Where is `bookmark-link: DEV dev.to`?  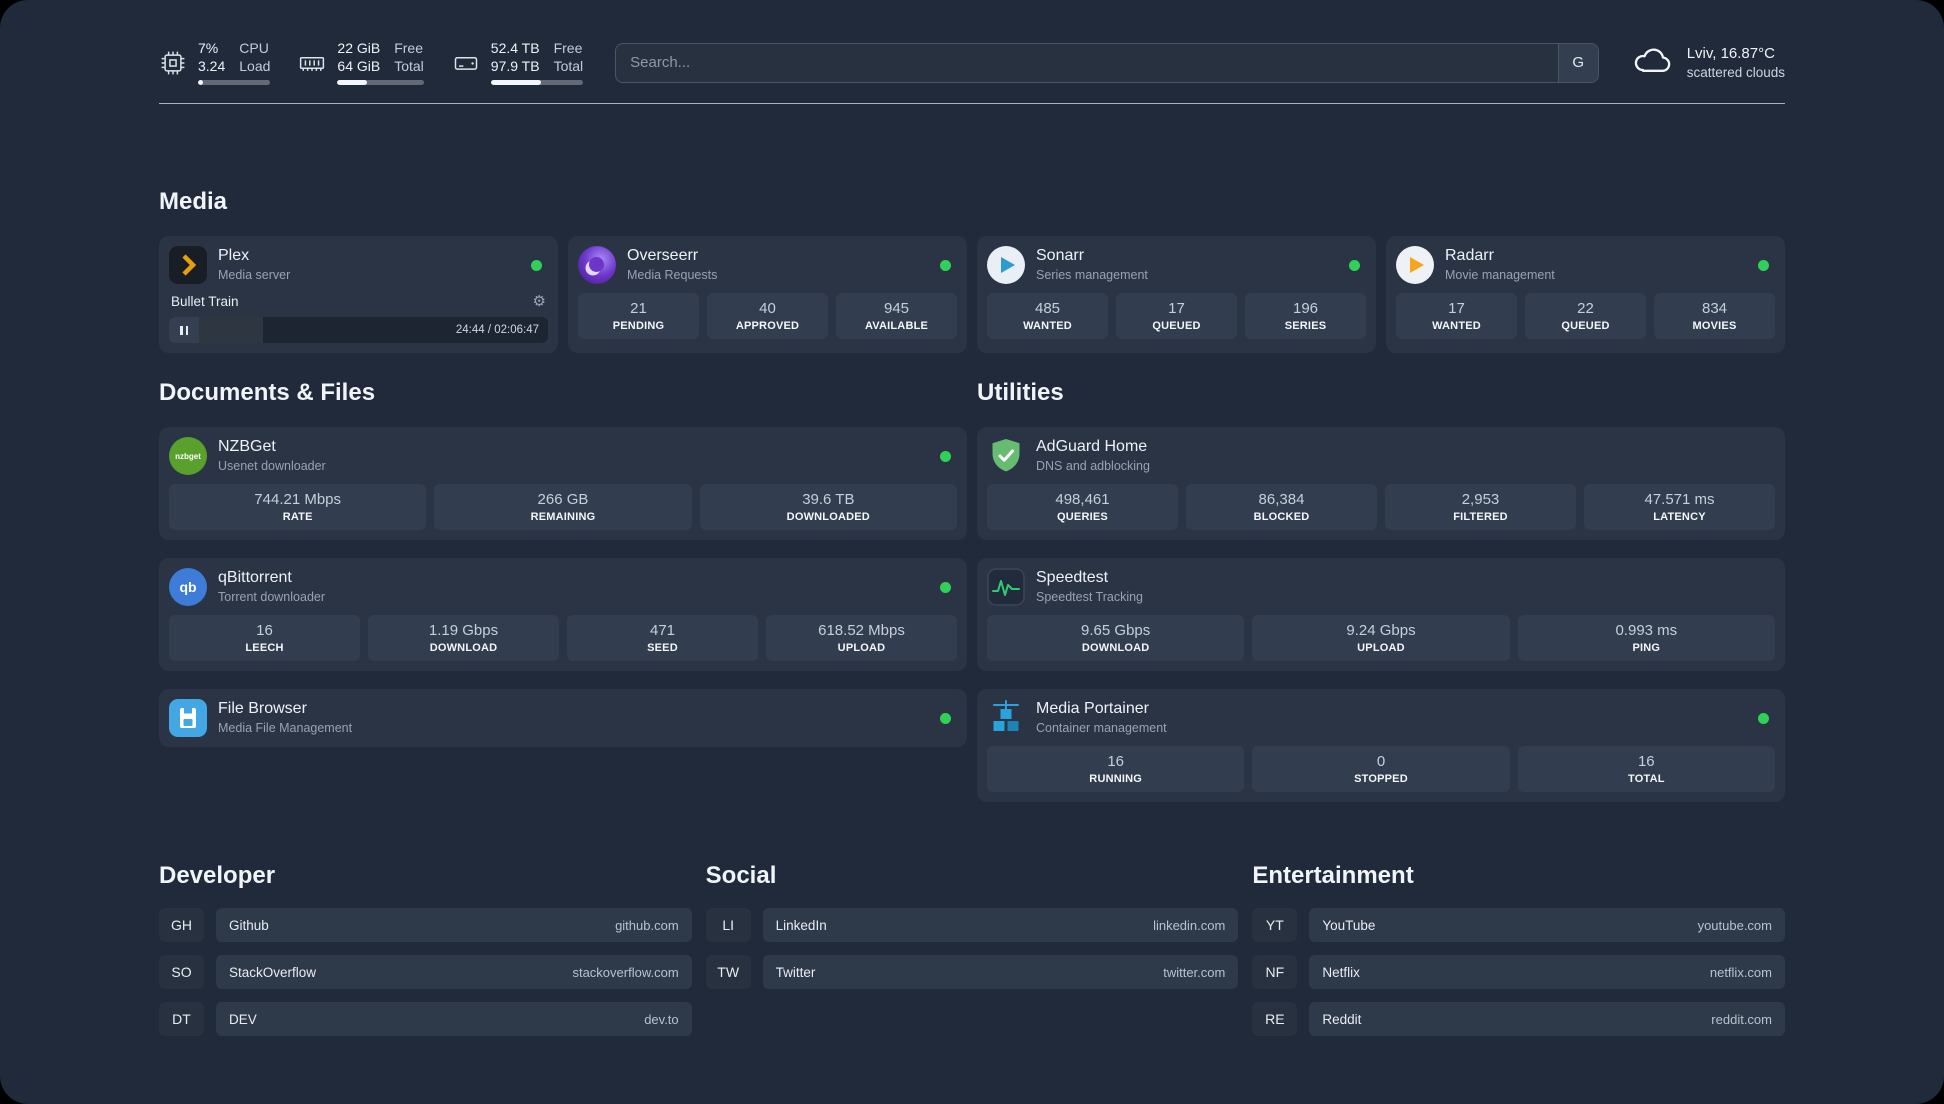
bookmark-link: DEV dev.to is located at coordinates (454, 1019).